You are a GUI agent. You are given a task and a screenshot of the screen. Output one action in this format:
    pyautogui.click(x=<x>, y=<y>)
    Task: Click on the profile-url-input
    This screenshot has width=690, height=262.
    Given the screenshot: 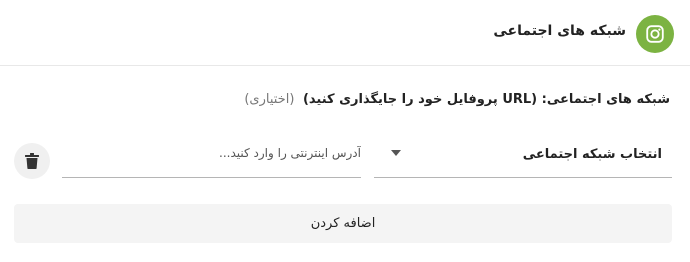 What is the action you would take?
    pyautogui.click(x=211, y=155)
    